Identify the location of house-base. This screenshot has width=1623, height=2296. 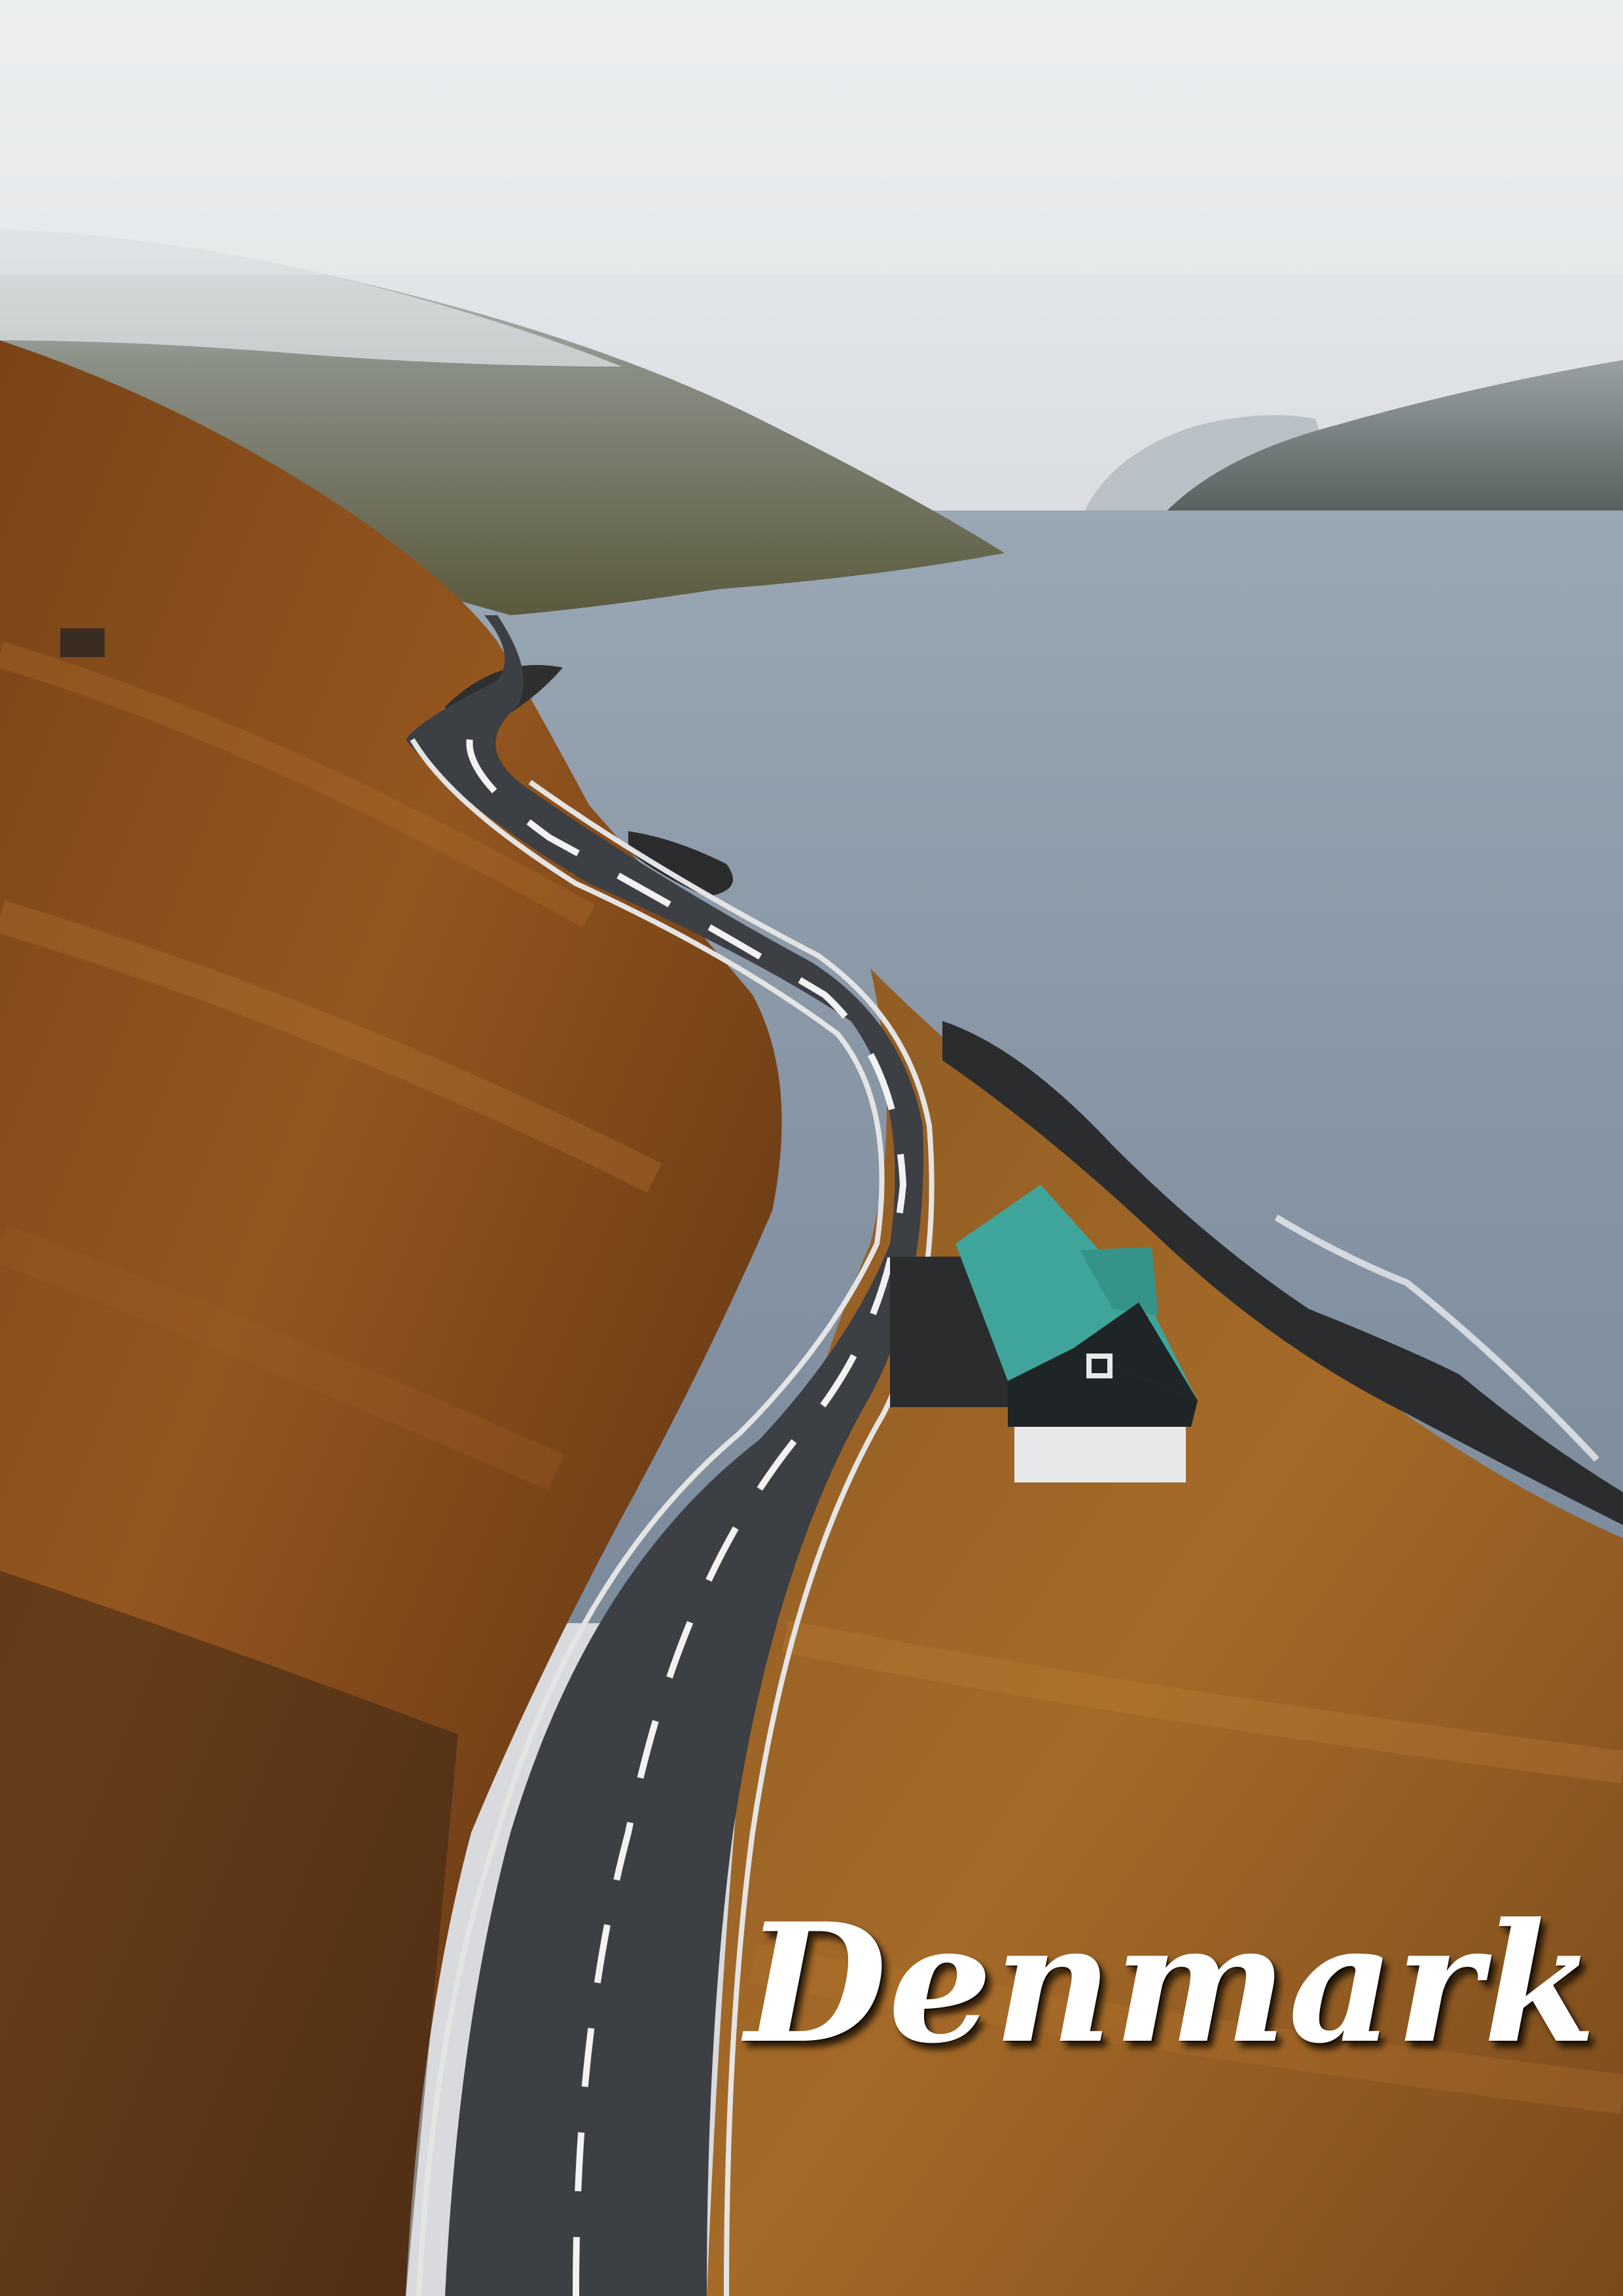
(1100, 1454).